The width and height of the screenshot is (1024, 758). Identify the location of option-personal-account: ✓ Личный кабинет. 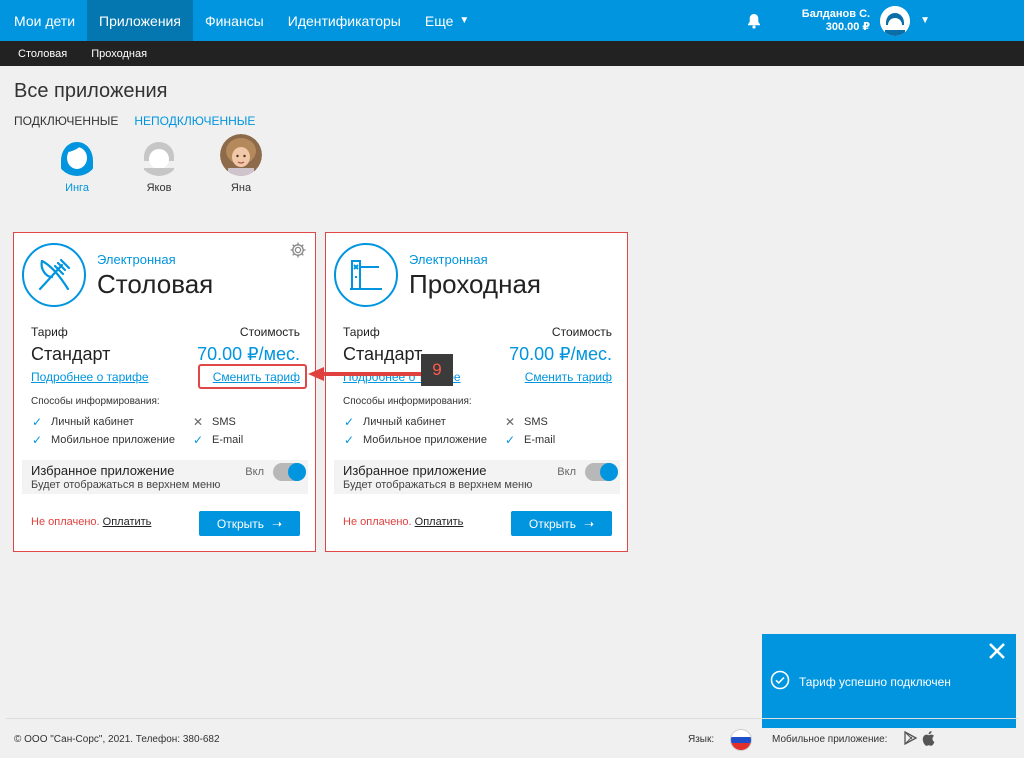
(394, 422).